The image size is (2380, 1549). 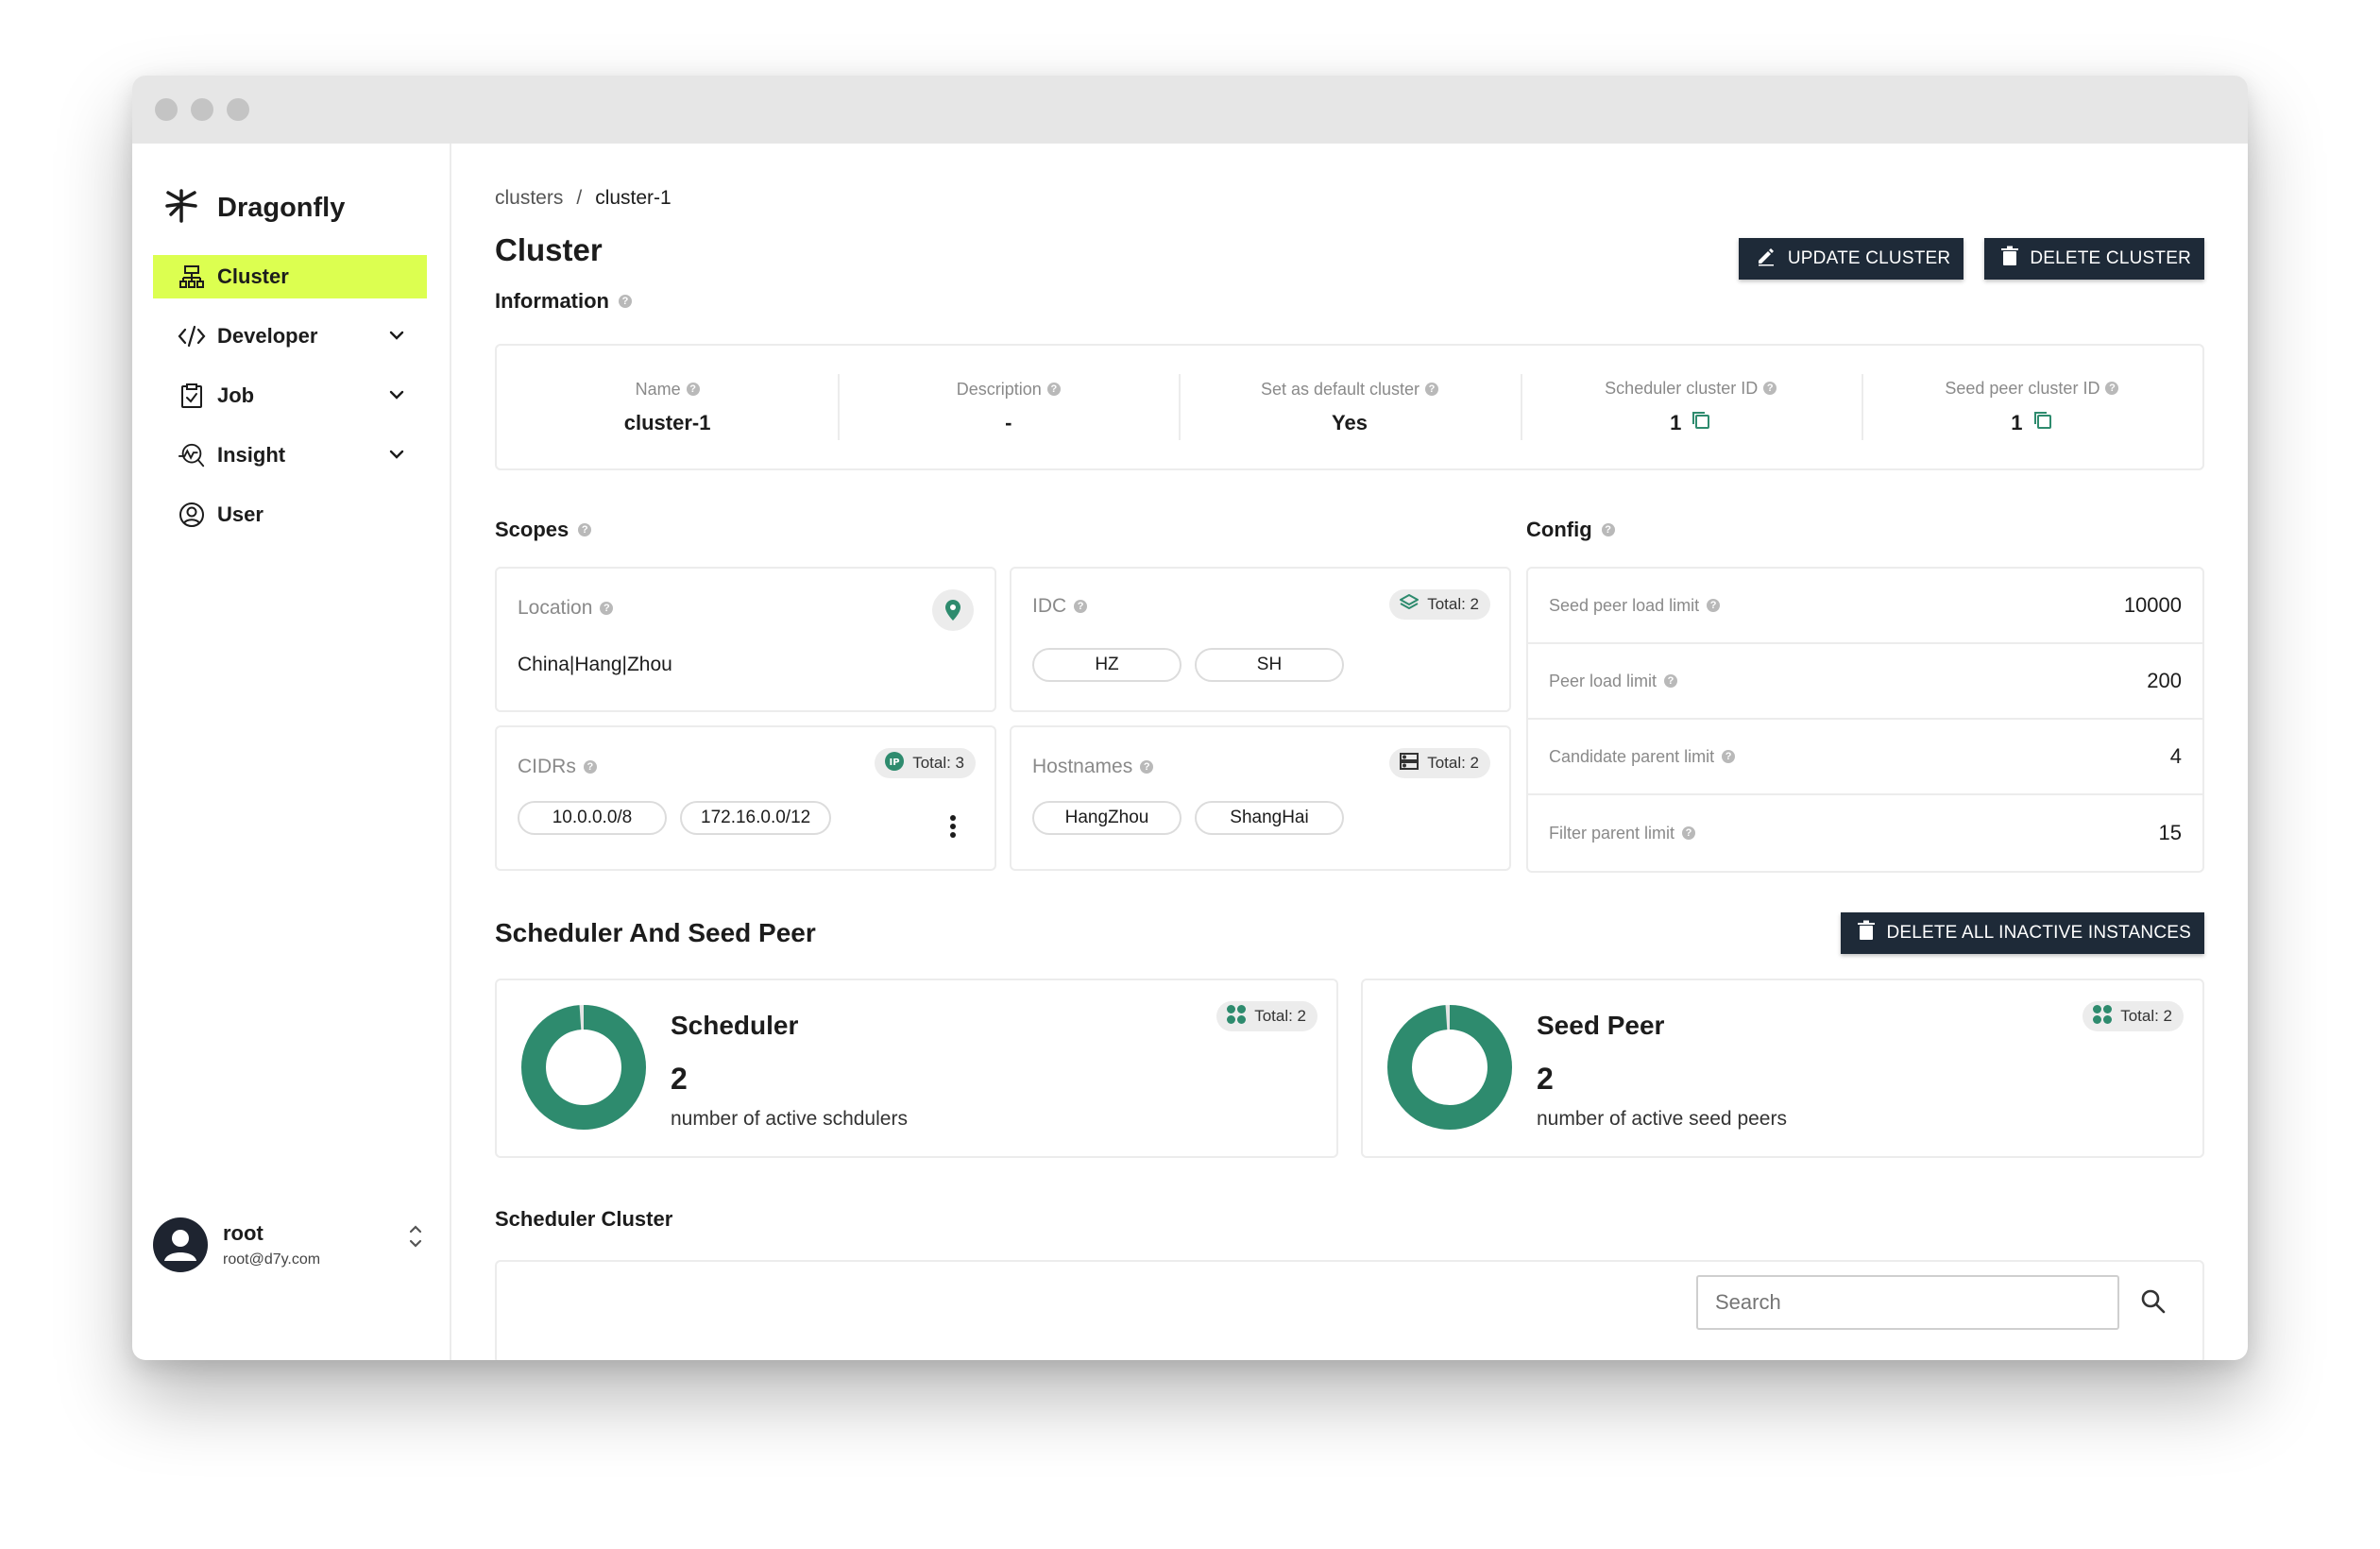 What do you see at coordinates (181, 208) in the screenshot?
I see `dragonfly-logo-icon` at bounding box center [181, 208].